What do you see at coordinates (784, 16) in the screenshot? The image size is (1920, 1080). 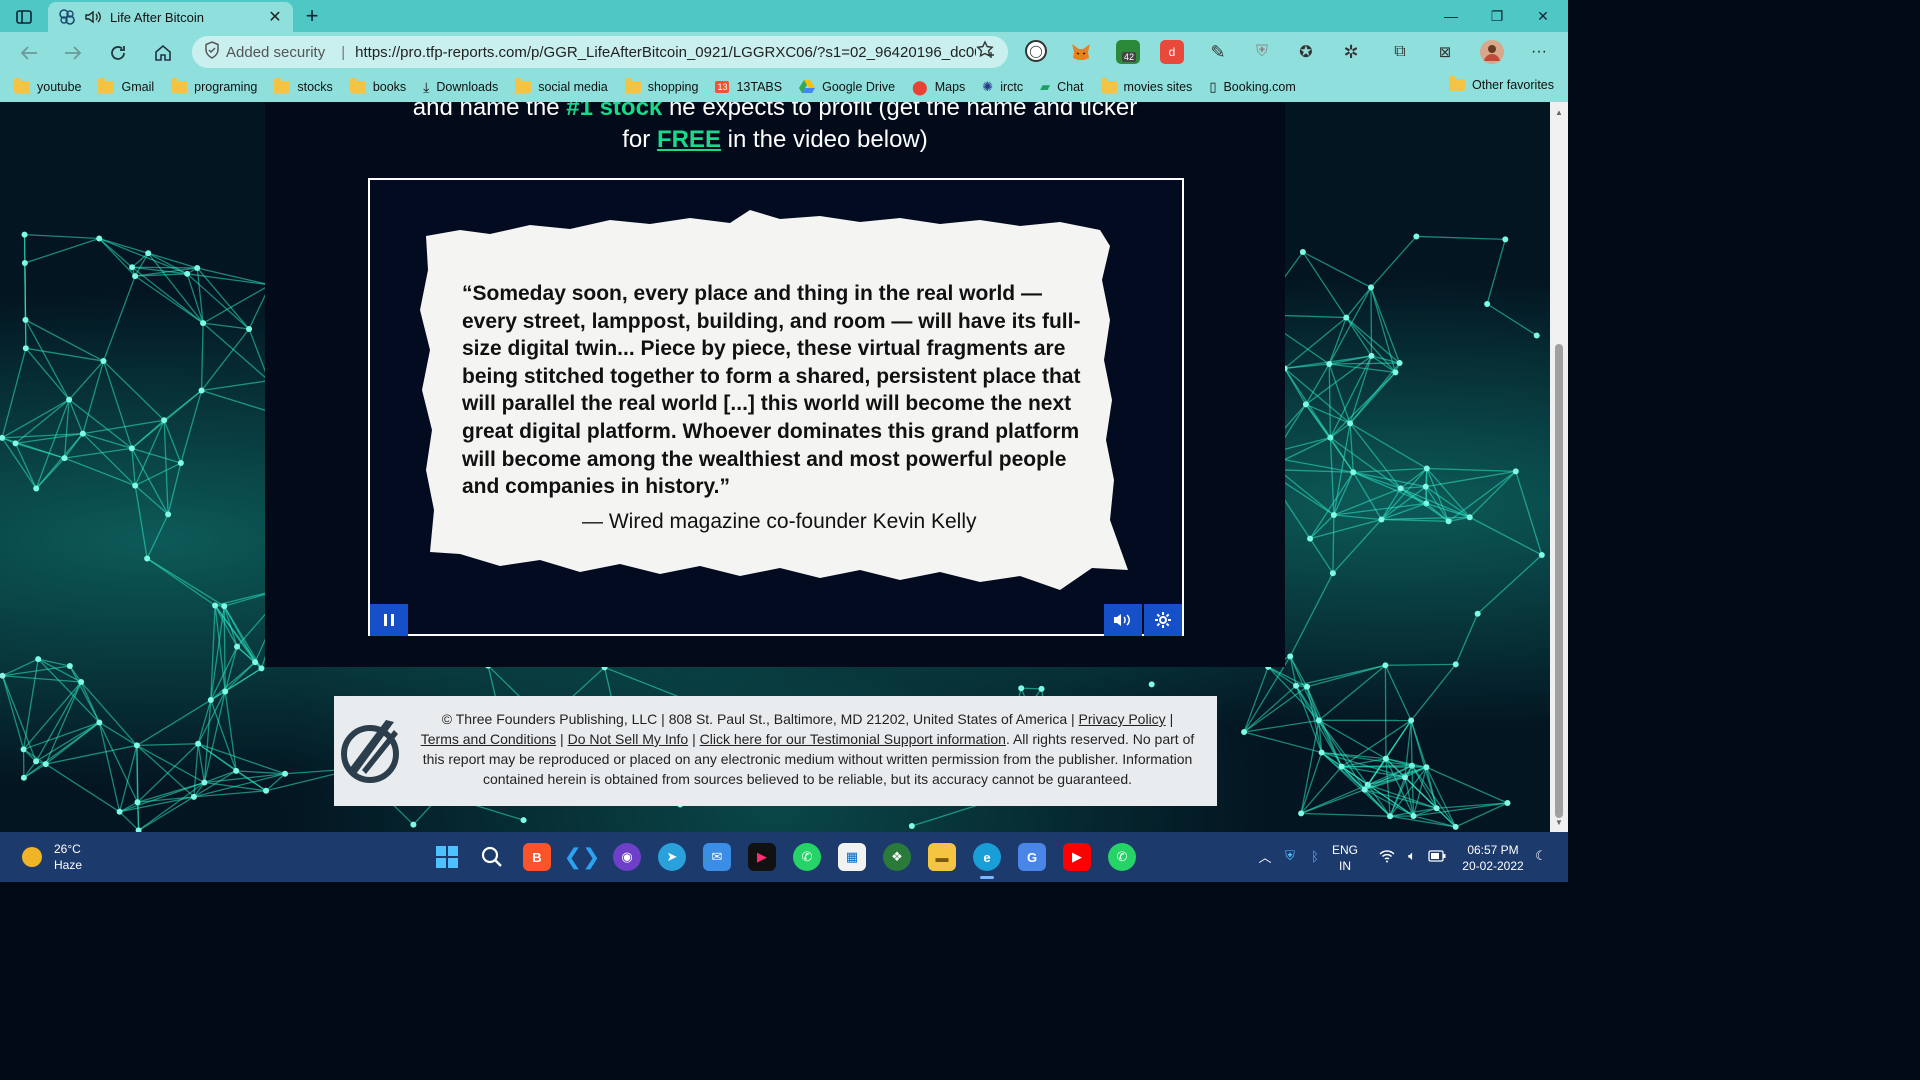 I see `tab-bar: Life After Bitcoin ✕ + — ❐ ✕` at bounding box center [784, 16].